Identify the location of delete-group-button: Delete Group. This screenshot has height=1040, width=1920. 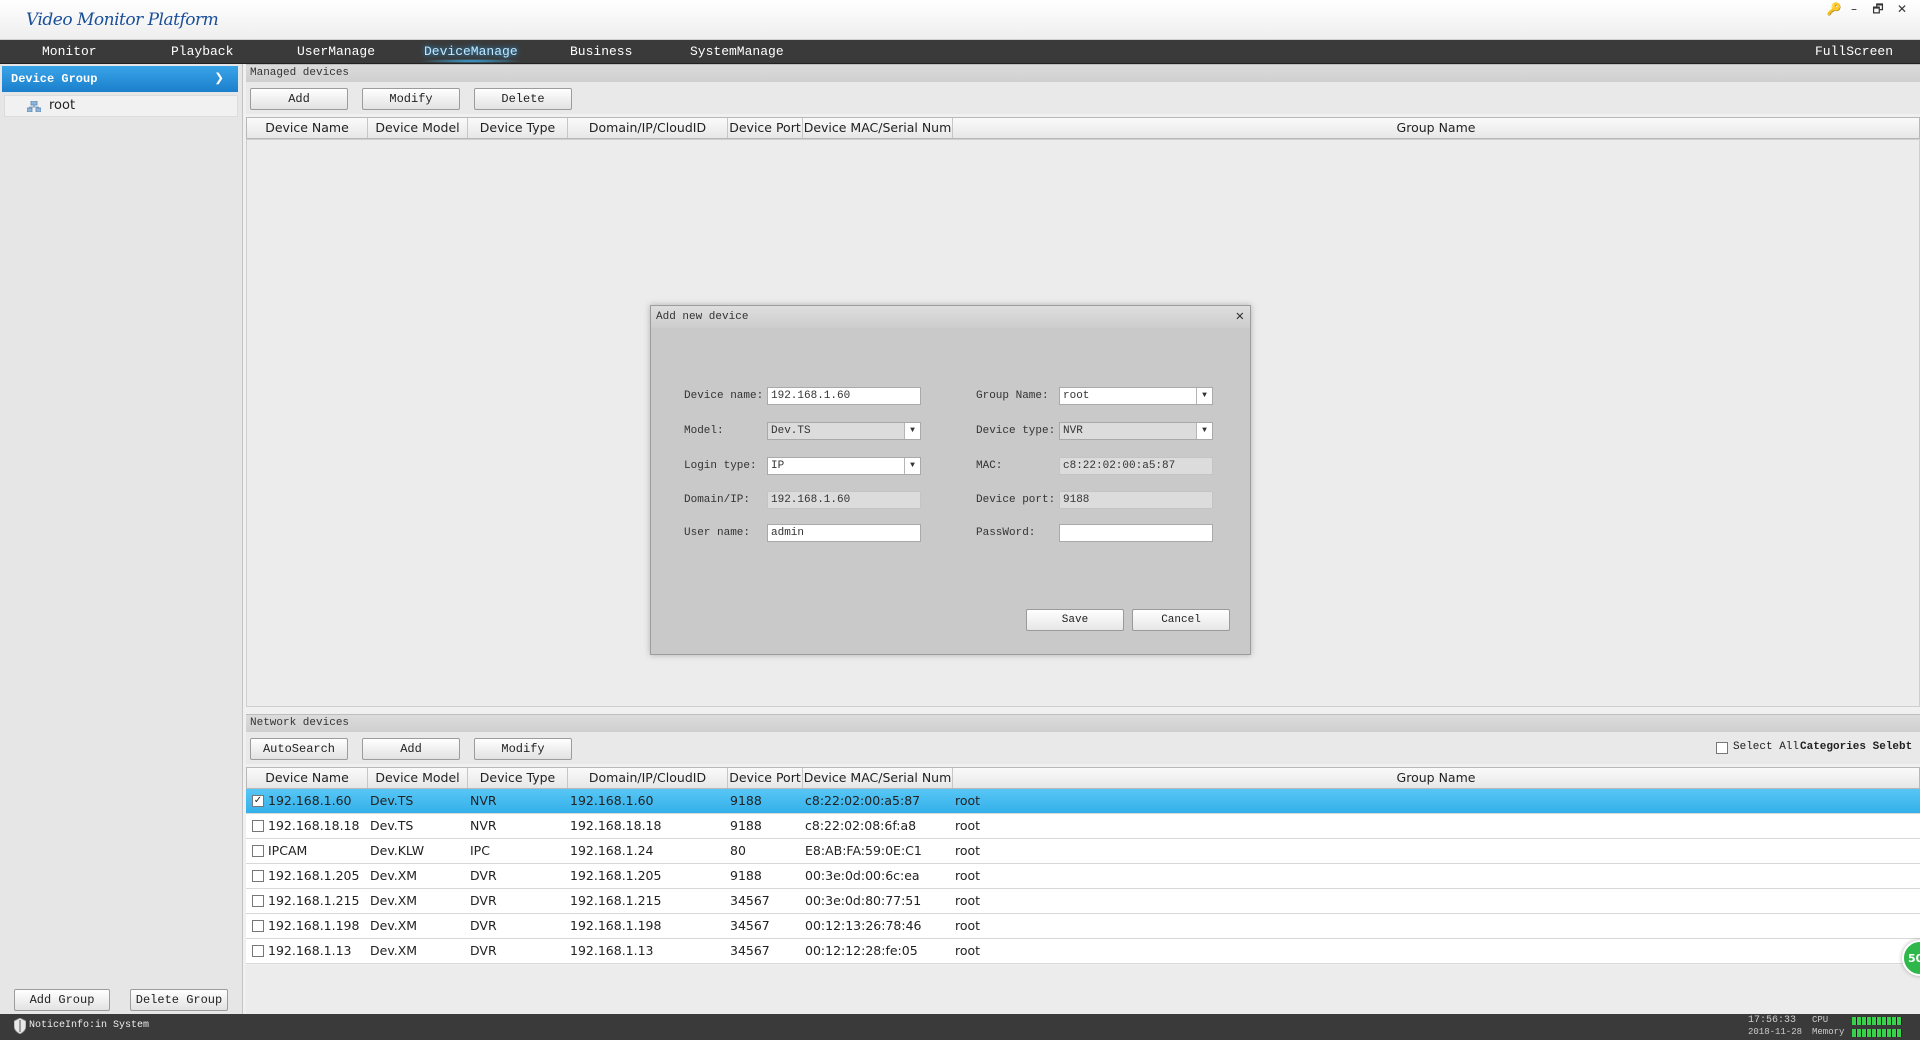
(179, 1000).